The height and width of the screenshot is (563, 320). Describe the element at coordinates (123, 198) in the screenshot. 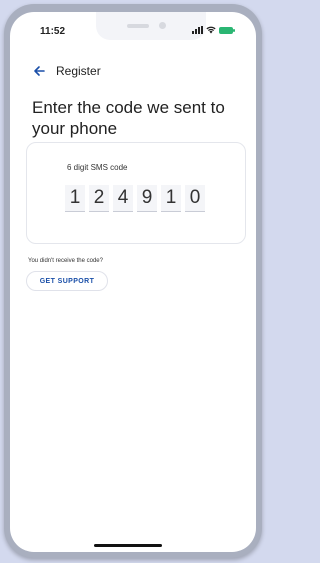

I see `code-digit-3: 4` at that location.